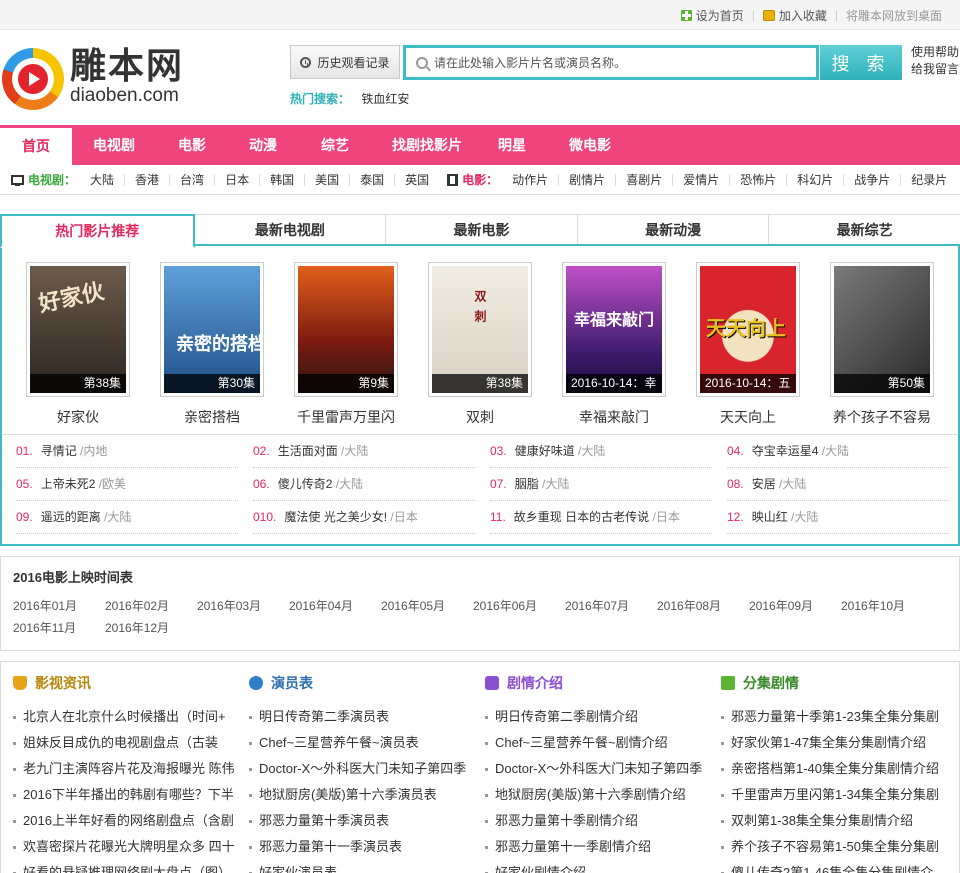 This screenshot has height=873, width=960. Describe the element at coordinates (97, 231) in the screenshot. I see `tab-hot: 热门影片推荐` at that location.